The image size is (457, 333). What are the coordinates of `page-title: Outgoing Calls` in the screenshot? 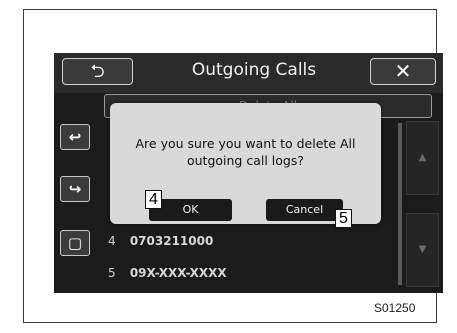 It's located at (254, 70).